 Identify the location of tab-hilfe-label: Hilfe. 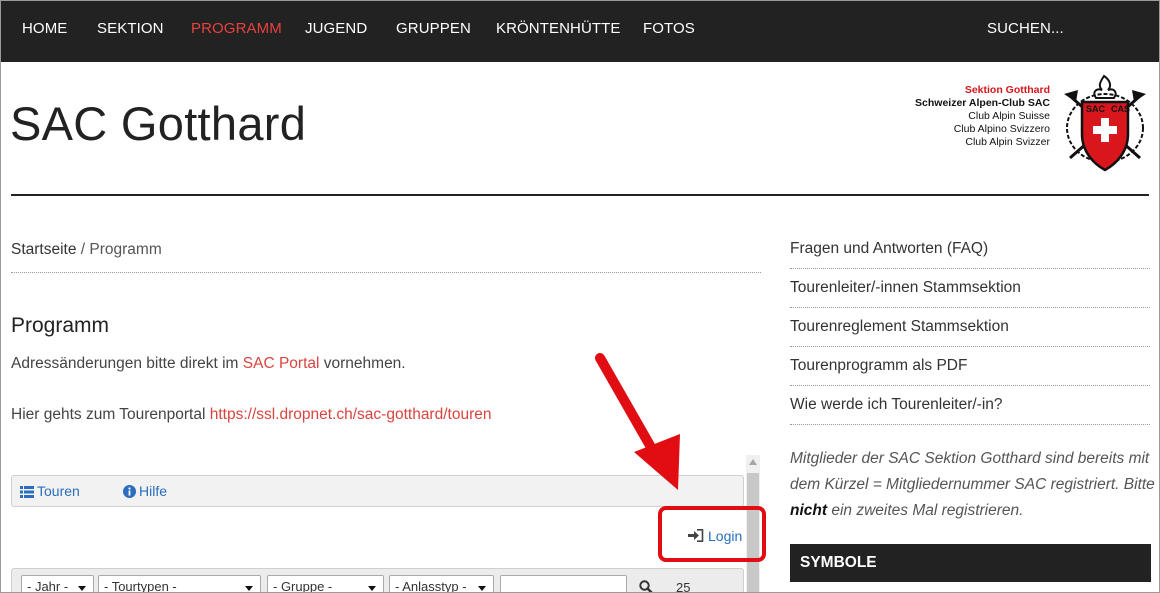
(153, 491).